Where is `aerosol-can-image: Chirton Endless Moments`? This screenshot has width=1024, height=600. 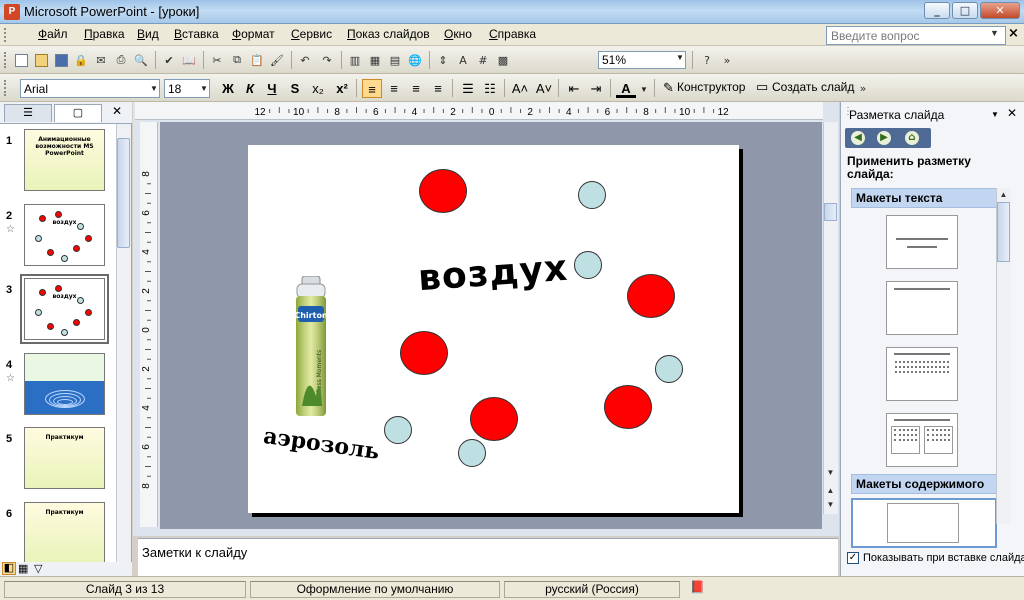 aerosol-can-image: Chirton Endless Moments is located at coordinates (311, 347).